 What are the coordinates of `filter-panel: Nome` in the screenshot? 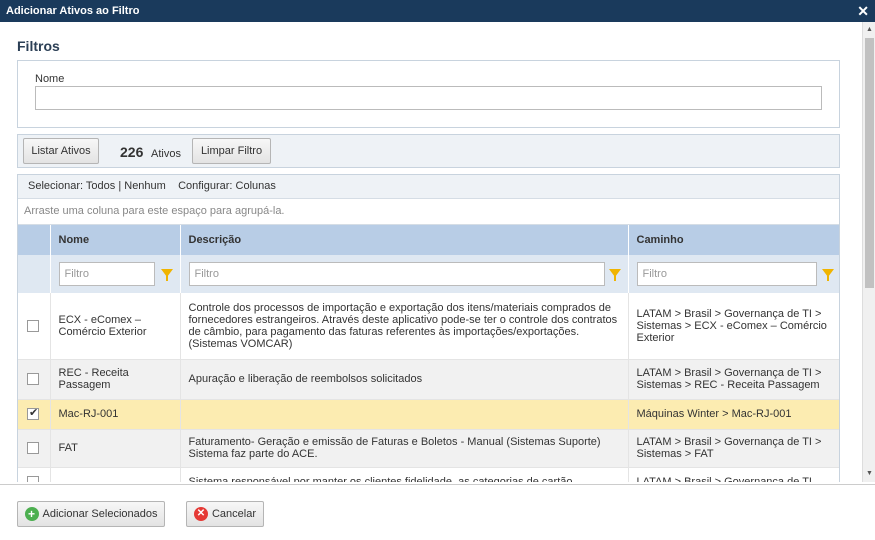 It's located at (428, 94).